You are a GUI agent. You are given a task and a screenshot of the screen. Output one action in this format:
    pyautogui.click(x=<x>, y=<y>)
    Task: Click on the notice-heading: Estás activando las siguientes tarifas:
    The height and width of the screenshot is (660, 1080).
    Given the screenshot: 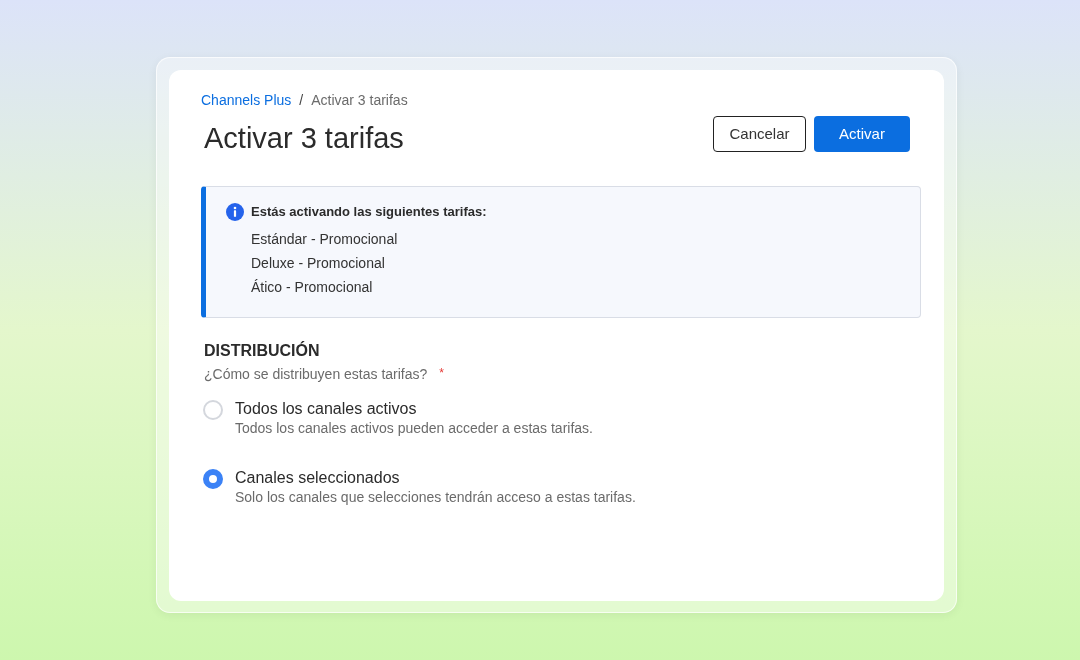 What is the action you would take?
    pyautogui.click(x=369, y=212)
    